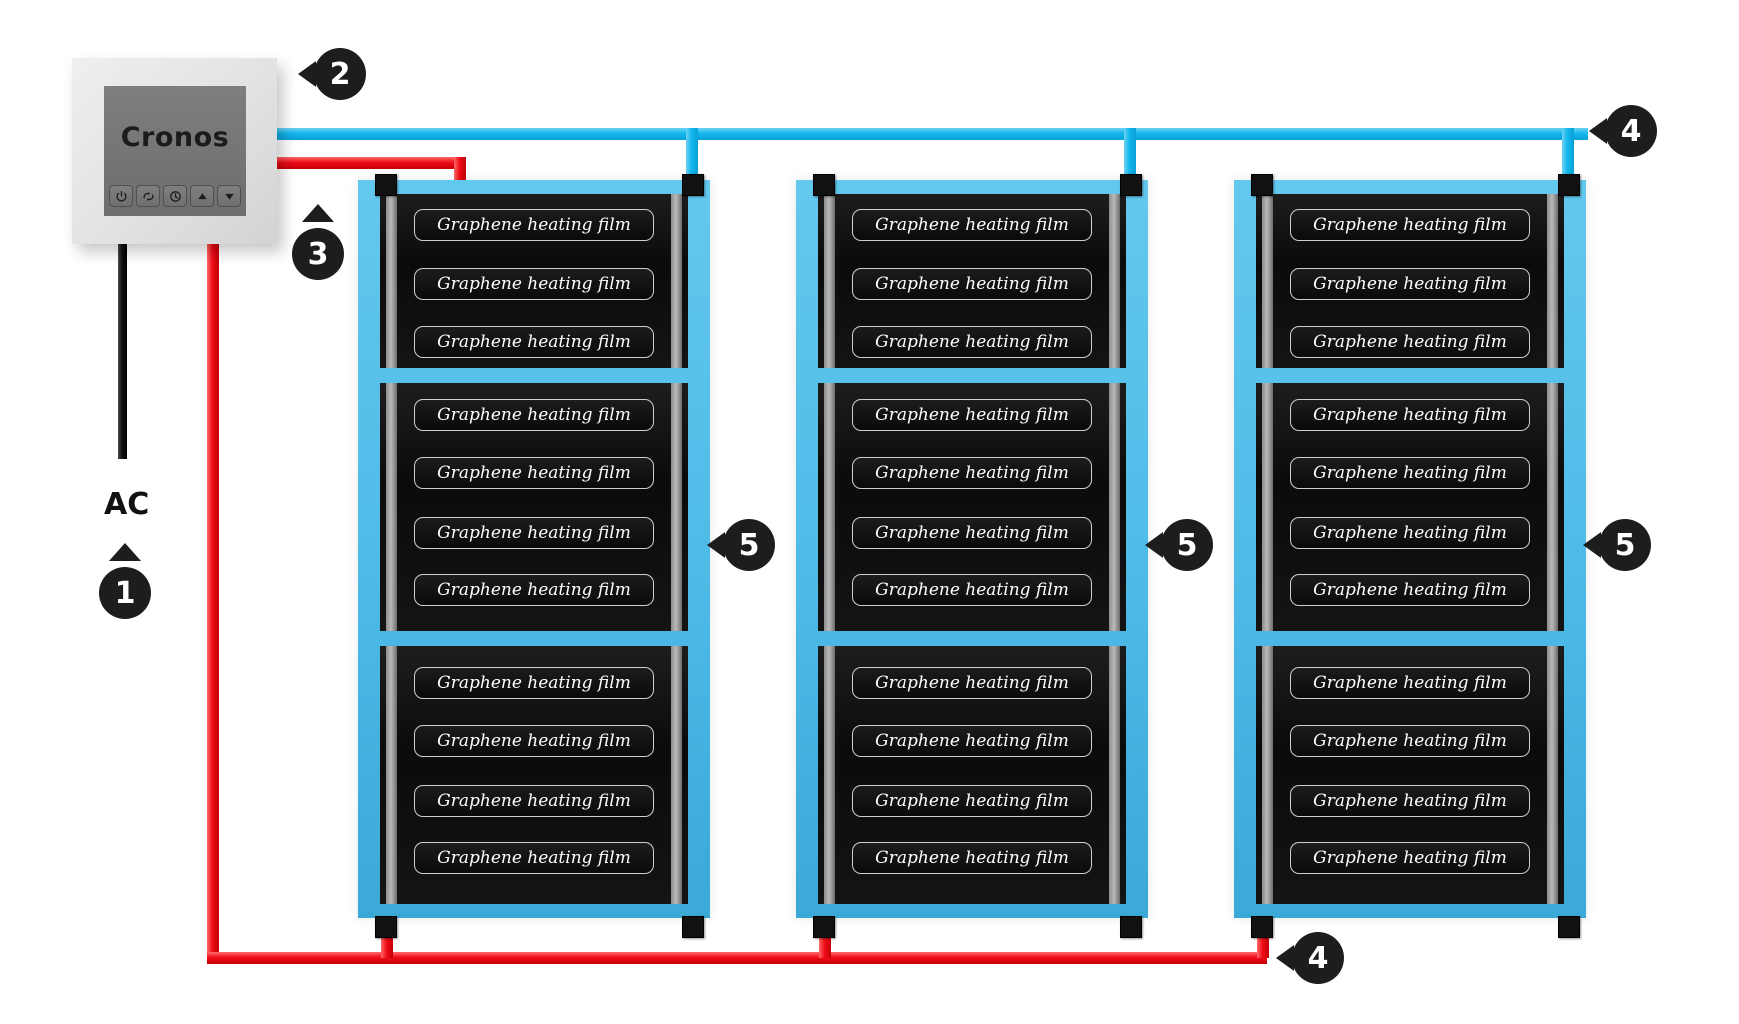 The height and width of the screenshot is (1024, 1739). Describe the element at coordinates (1569, 927) in the screenshot. I see `mat3-connector-bottom-right` at that location.